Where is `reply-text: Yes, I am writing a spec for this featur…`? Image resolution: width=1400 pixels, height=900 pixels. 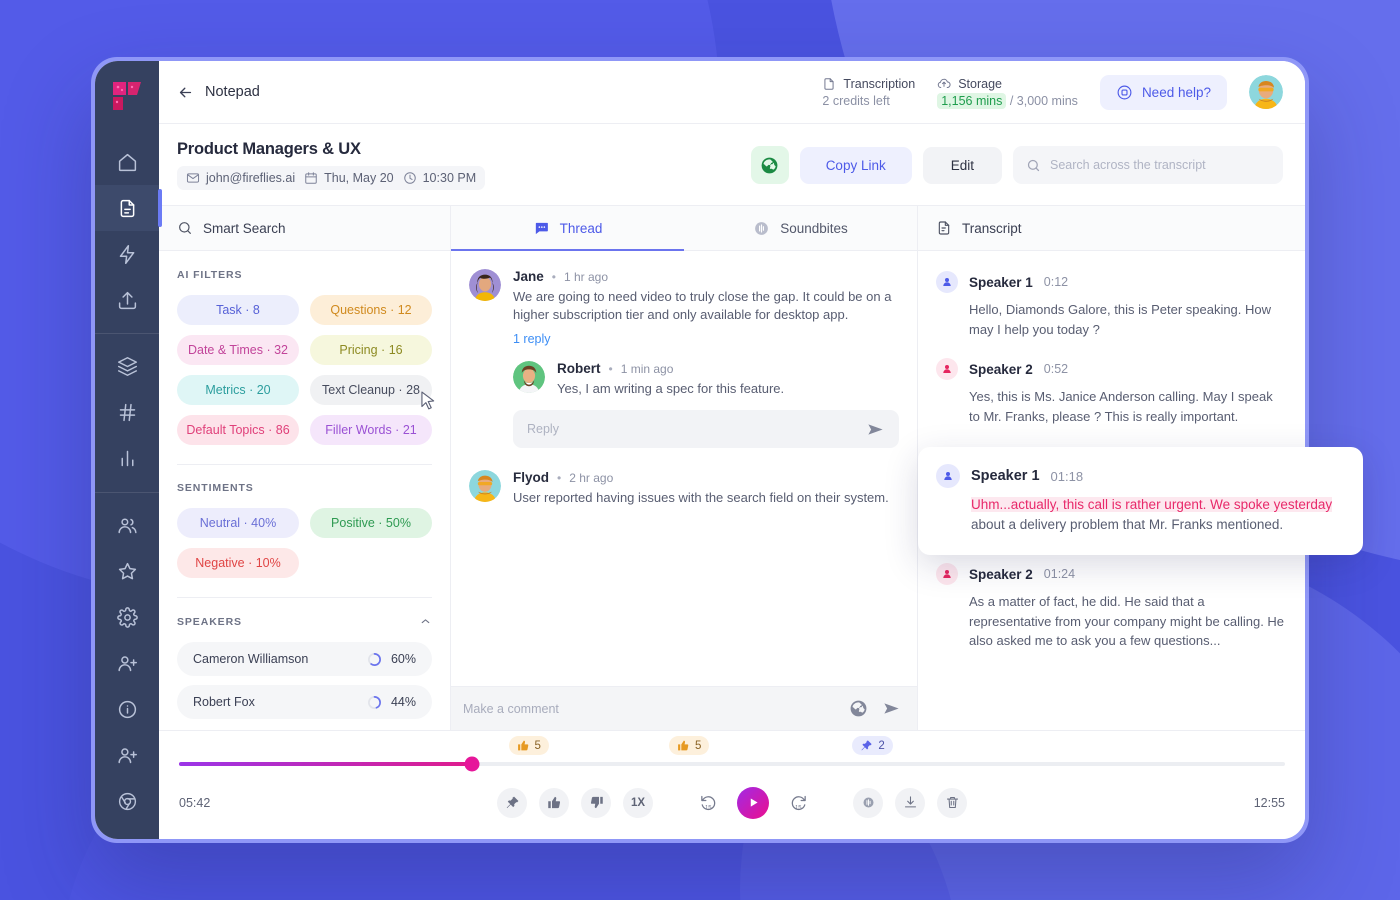 reply-text: Yes, I am writing a spec for this featur… is located at coordinates (671, 388).